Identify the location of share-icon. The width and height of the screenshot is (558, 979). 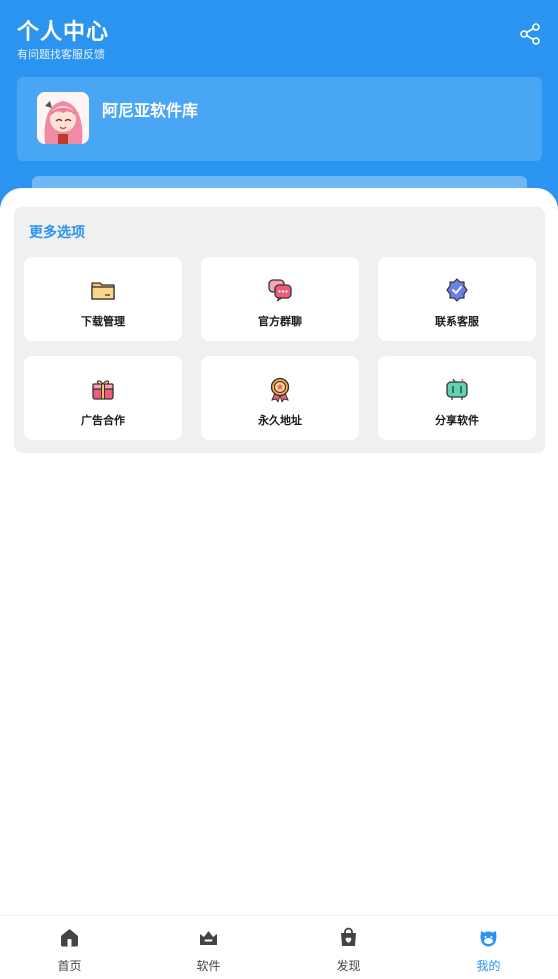
(530, 34).